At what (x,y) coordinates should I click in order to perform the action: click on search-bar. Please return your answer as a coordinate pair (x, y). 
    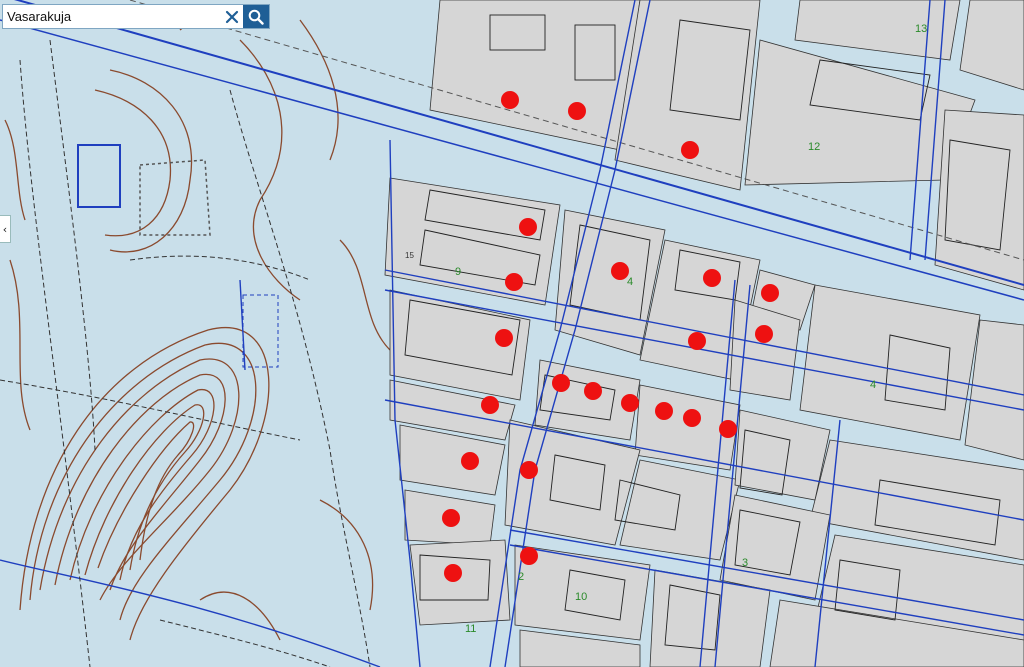
    Looking at the image, I should click on (136, 16).